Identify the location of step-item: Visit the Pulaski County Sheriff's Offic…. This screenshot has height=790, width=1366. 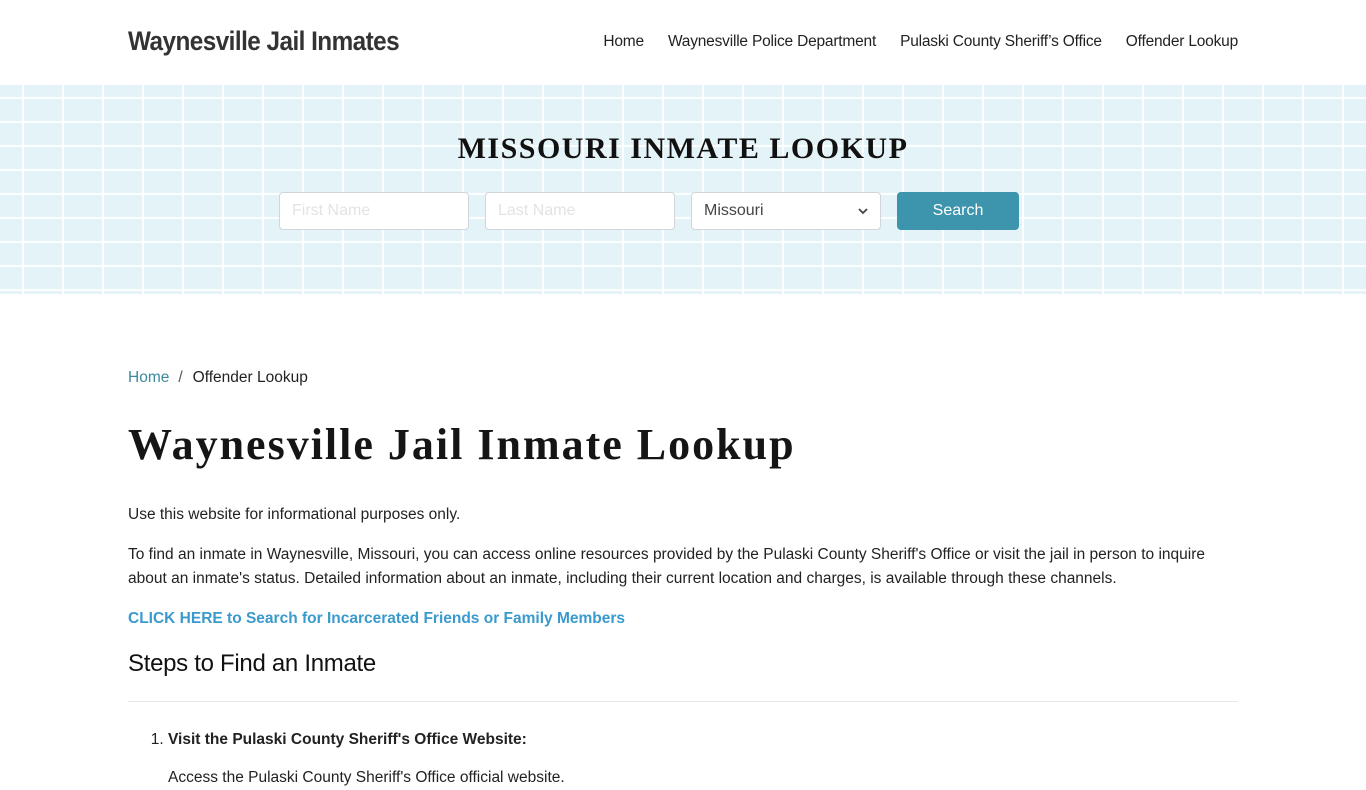
(703, 759).